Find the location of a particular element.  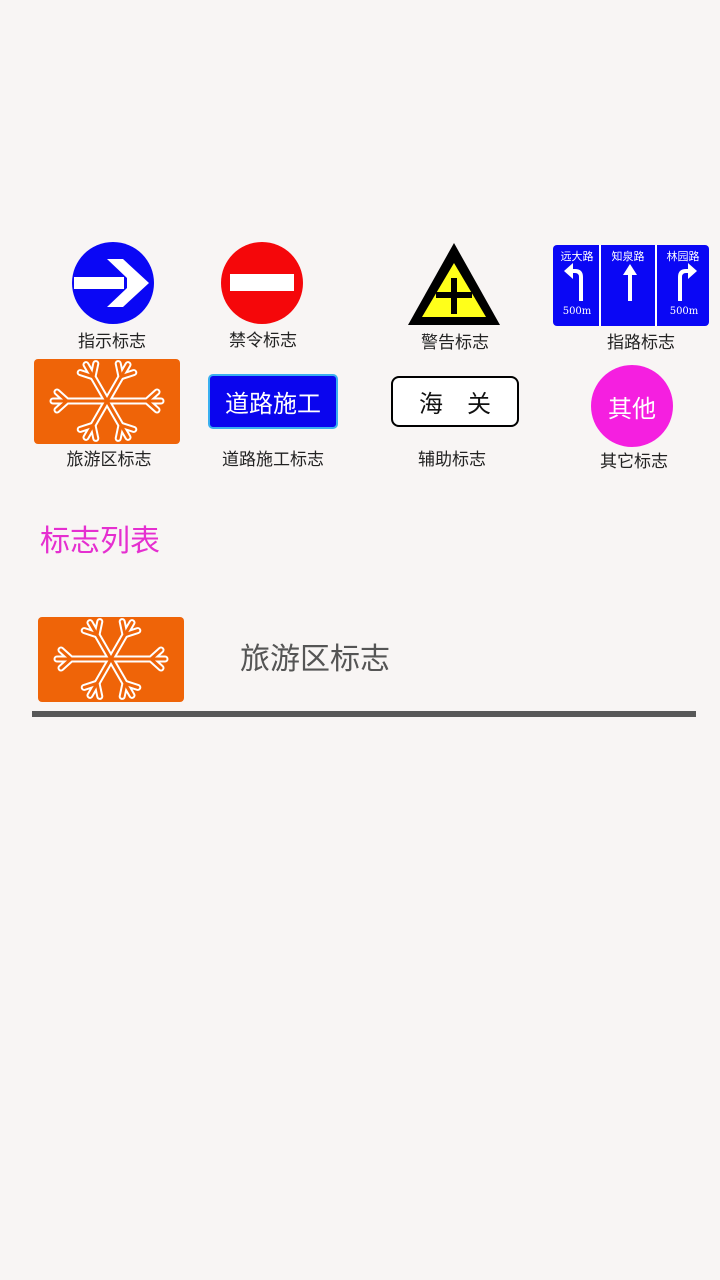

other-sign: 其他 is located at coordinates (632, 406).